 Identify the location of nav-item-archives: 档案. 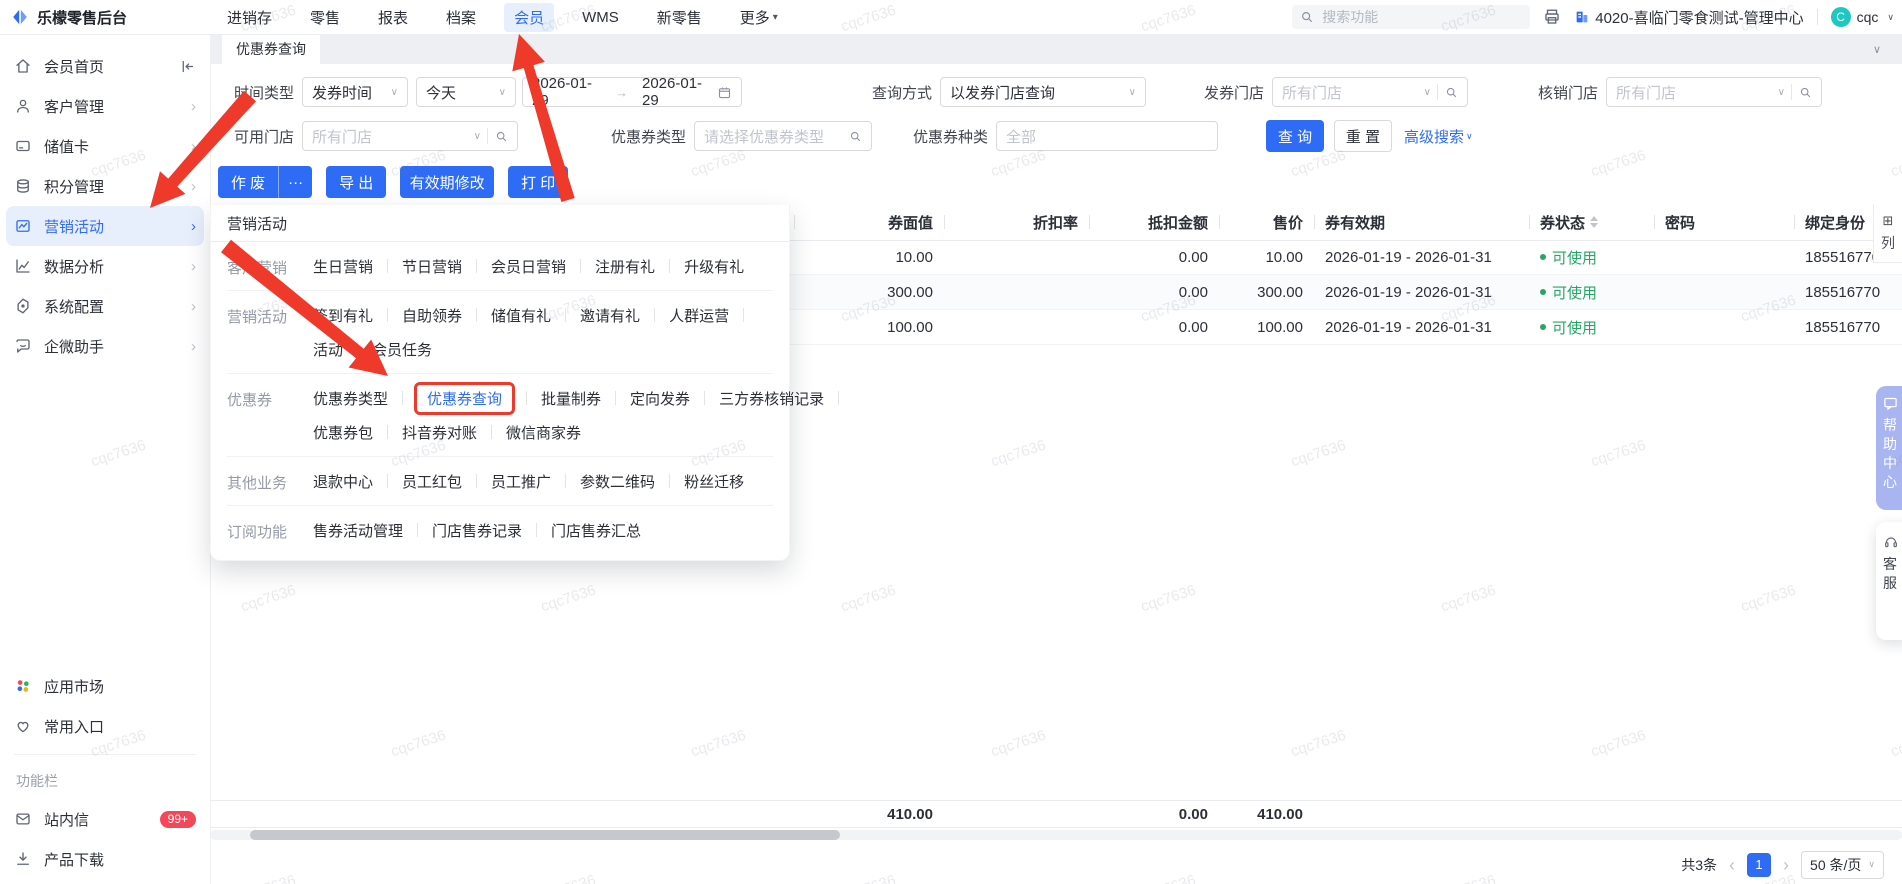
(461, 17).